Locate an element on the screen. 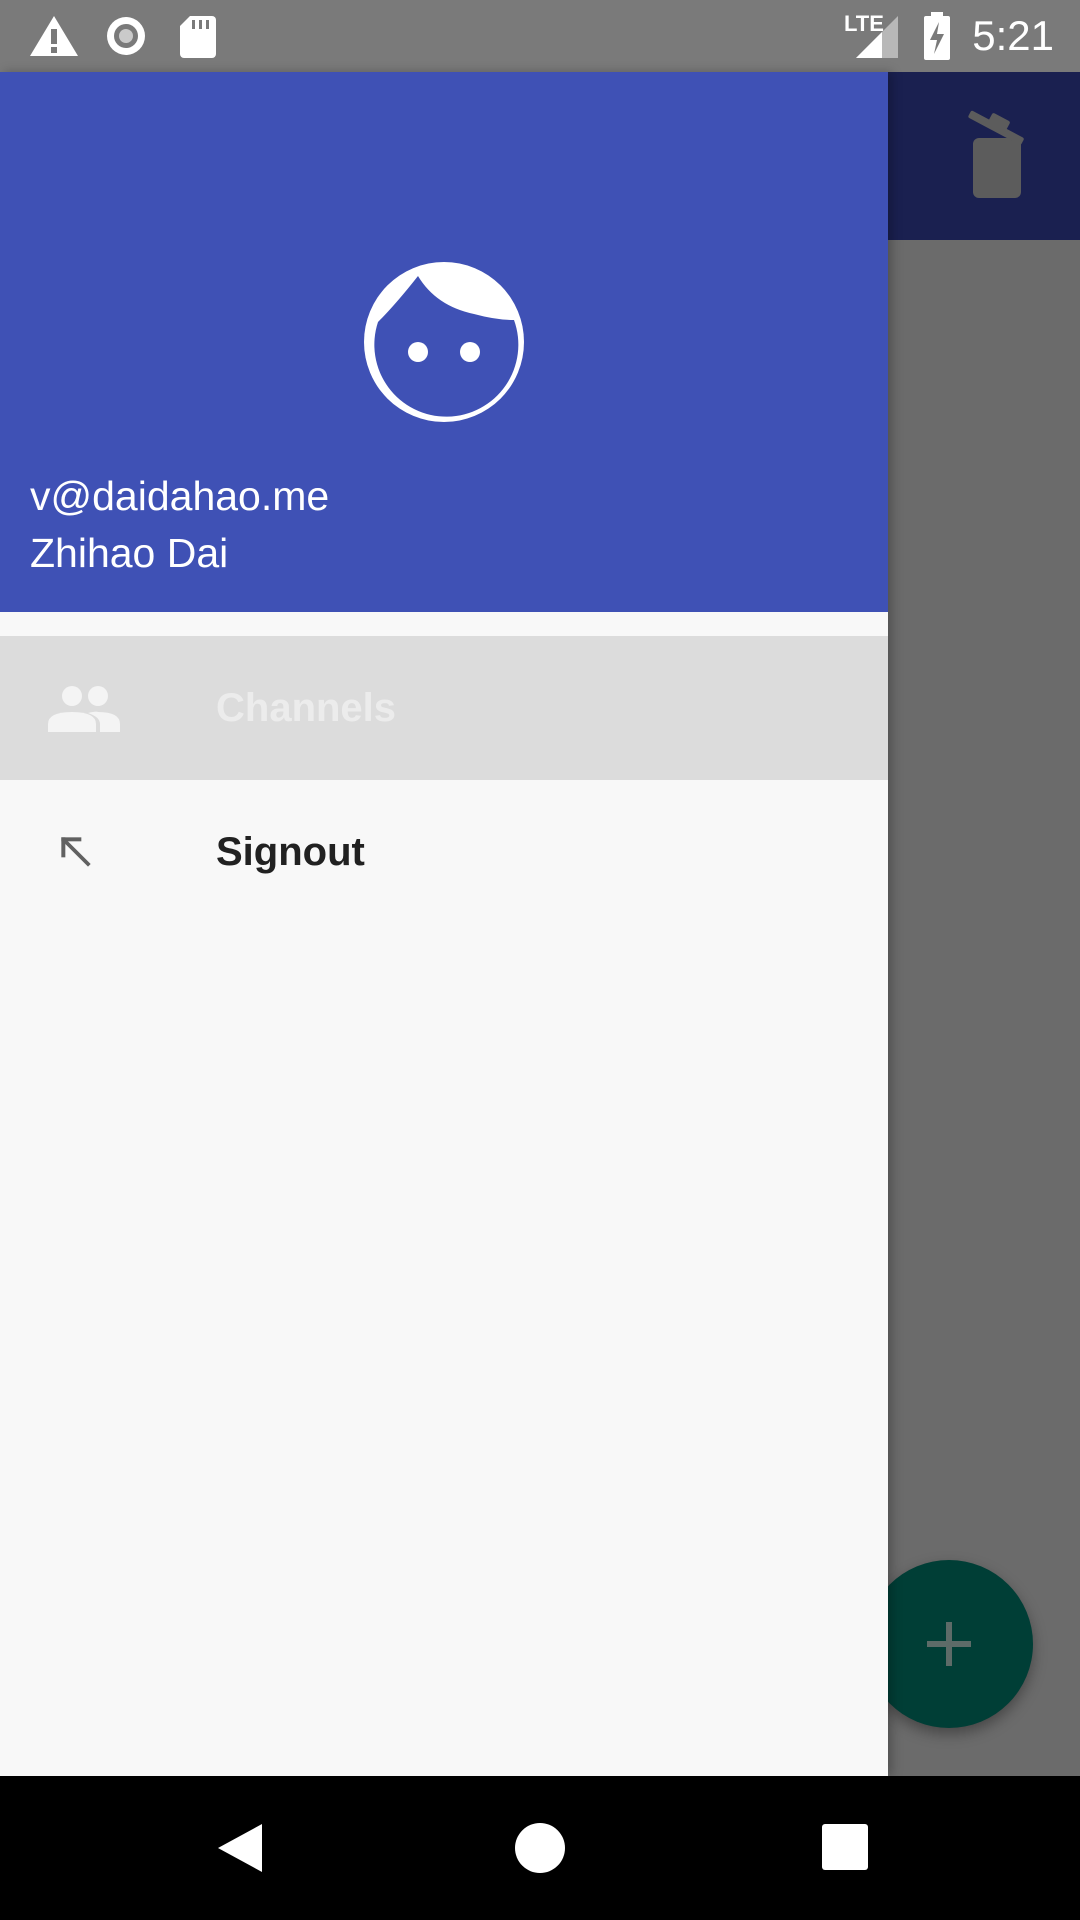  add-icon is located at coordinates (949, 1644).